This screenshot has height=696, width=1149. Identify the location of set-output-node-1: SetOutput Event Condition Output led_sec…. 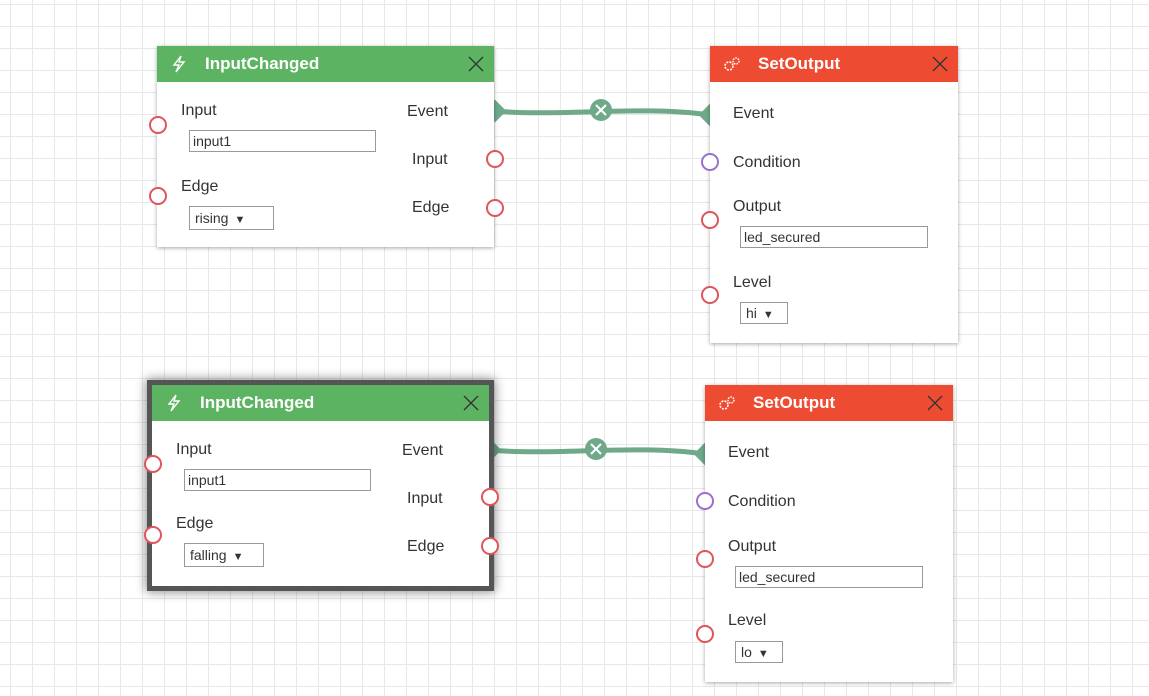
(834, 194).